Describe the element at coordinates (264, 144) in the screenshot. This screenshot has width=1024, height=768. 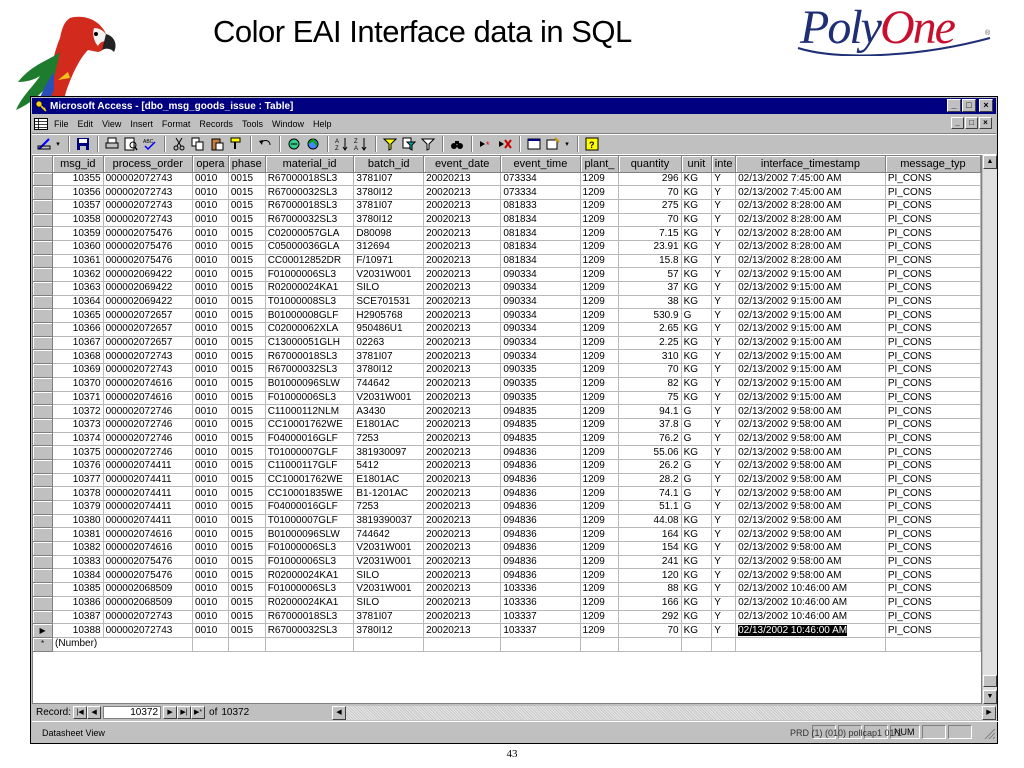
I see `undo-icon` at that location.